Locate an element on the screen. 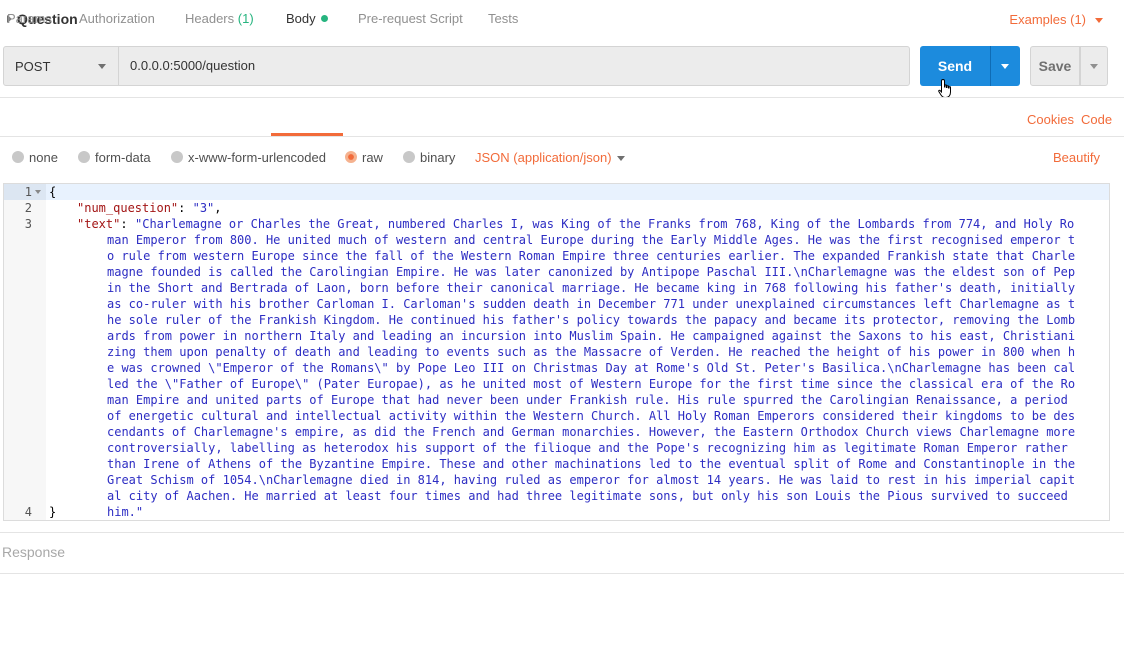  tab-params-label: Params is located at coordinates (29, 18).